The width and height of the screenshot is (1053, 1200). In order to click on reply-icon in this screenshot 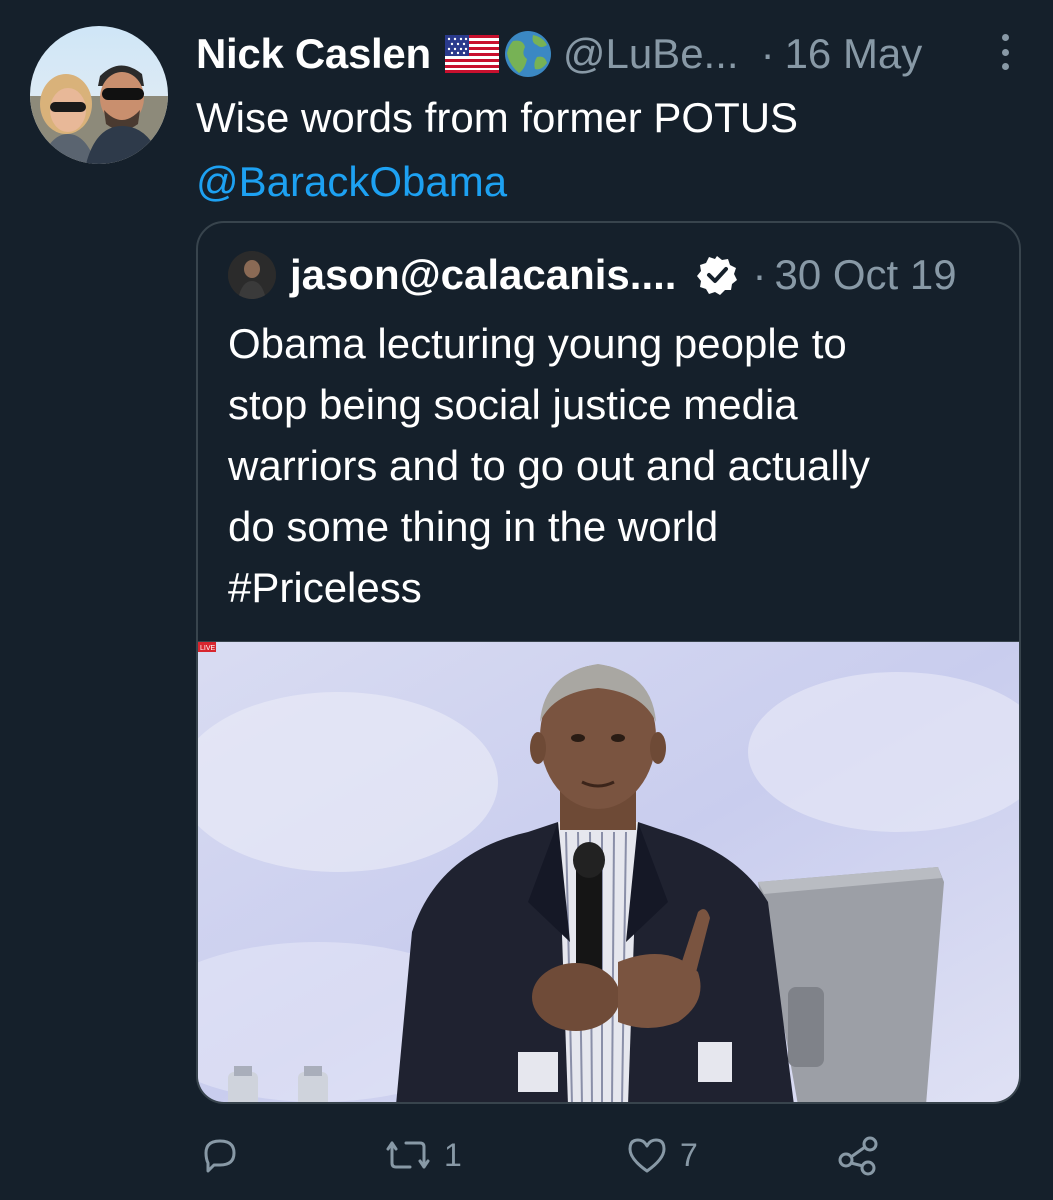, I will do `click(220, 1156)`.